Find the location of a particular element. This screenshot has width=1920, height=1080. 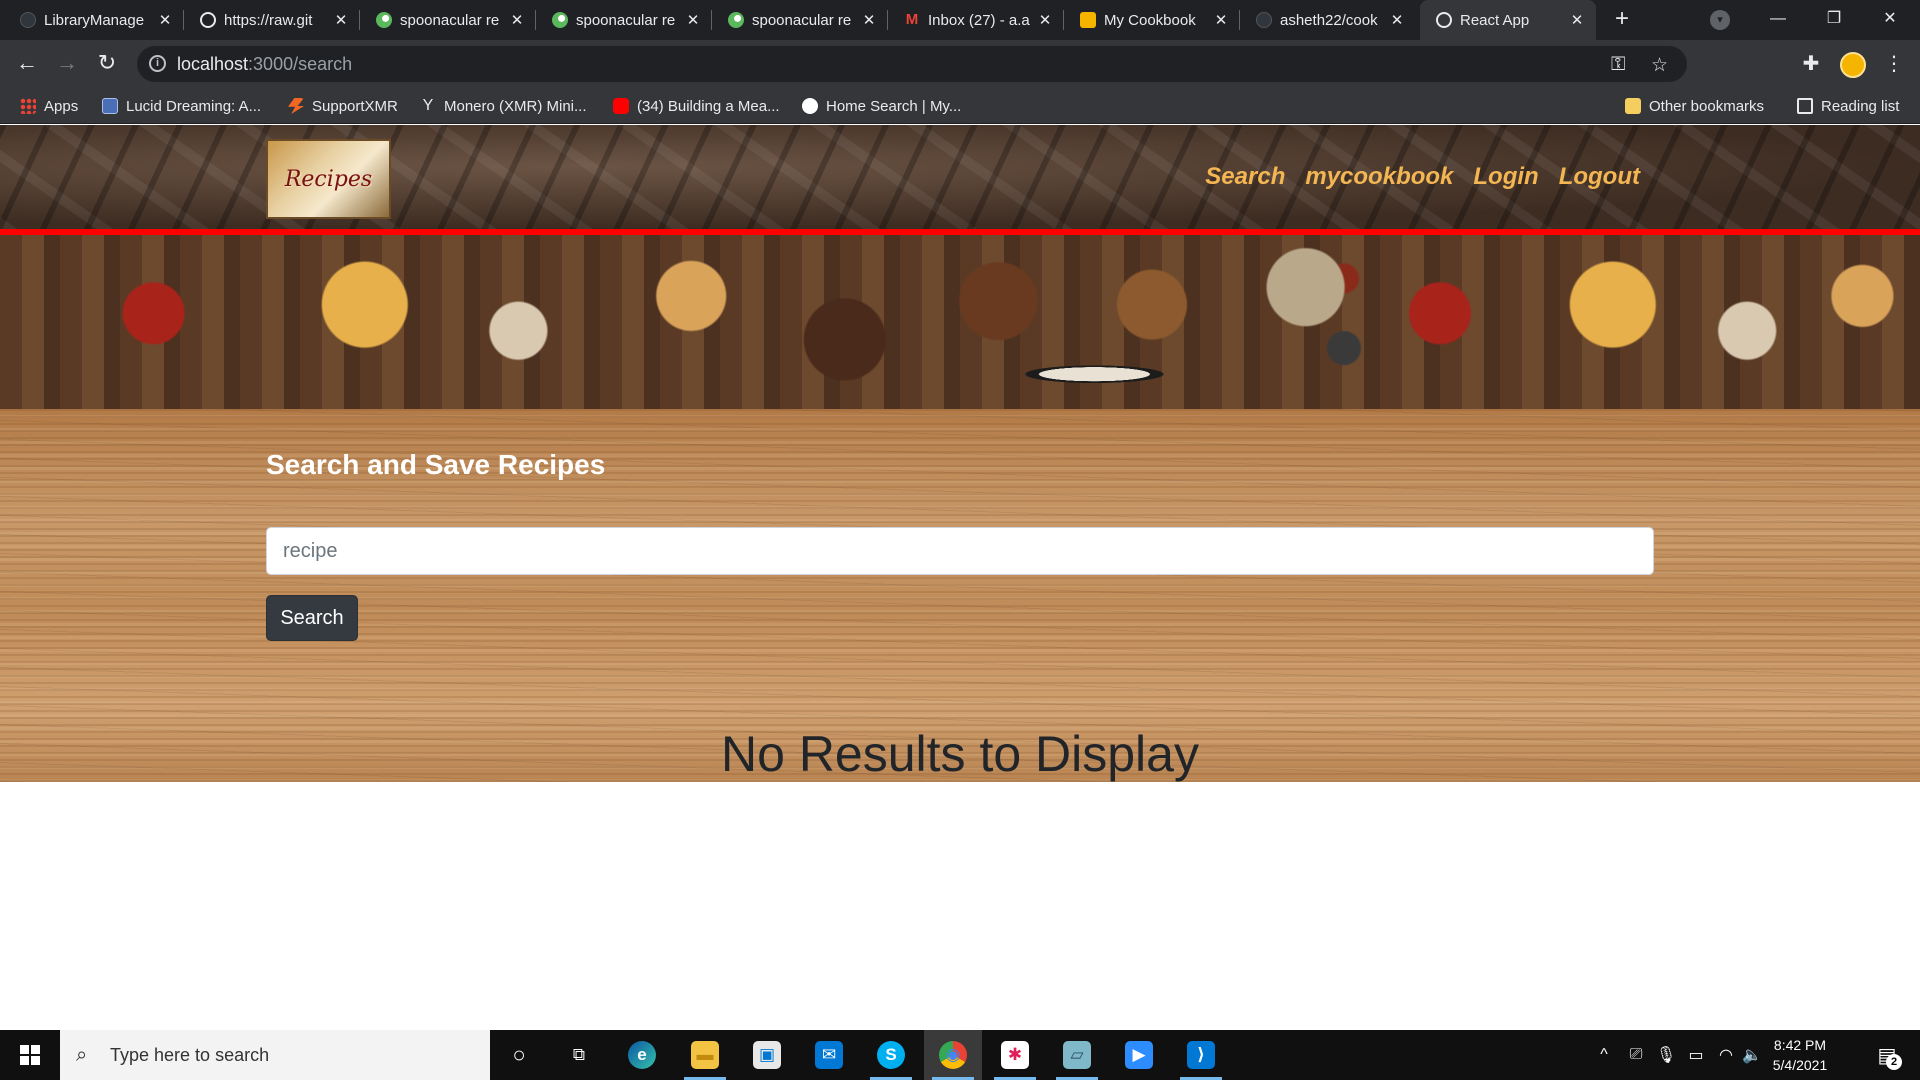

address-url: localhost:3000/search is located at coordinates (264, 64).